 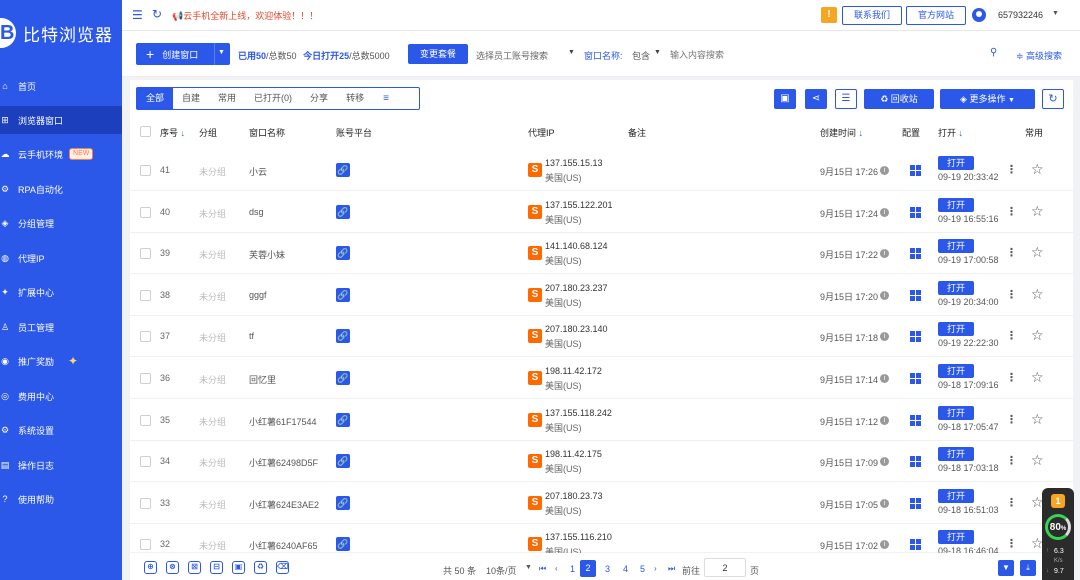 What do you see at coordinates (191, 98) in the screenshot?
I see `tab-1: 自建` at bounding box center [191, 98].